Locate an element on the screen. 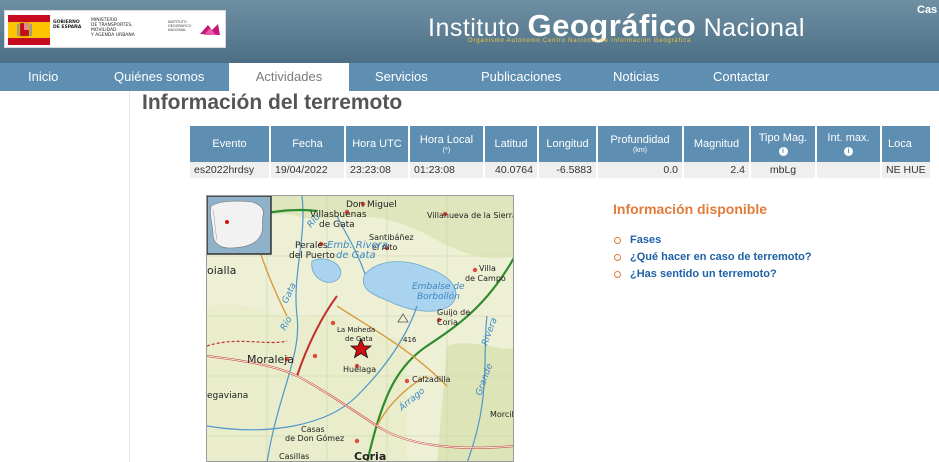  hora-local-label: Hora Local is located at coordinates (446, 139).